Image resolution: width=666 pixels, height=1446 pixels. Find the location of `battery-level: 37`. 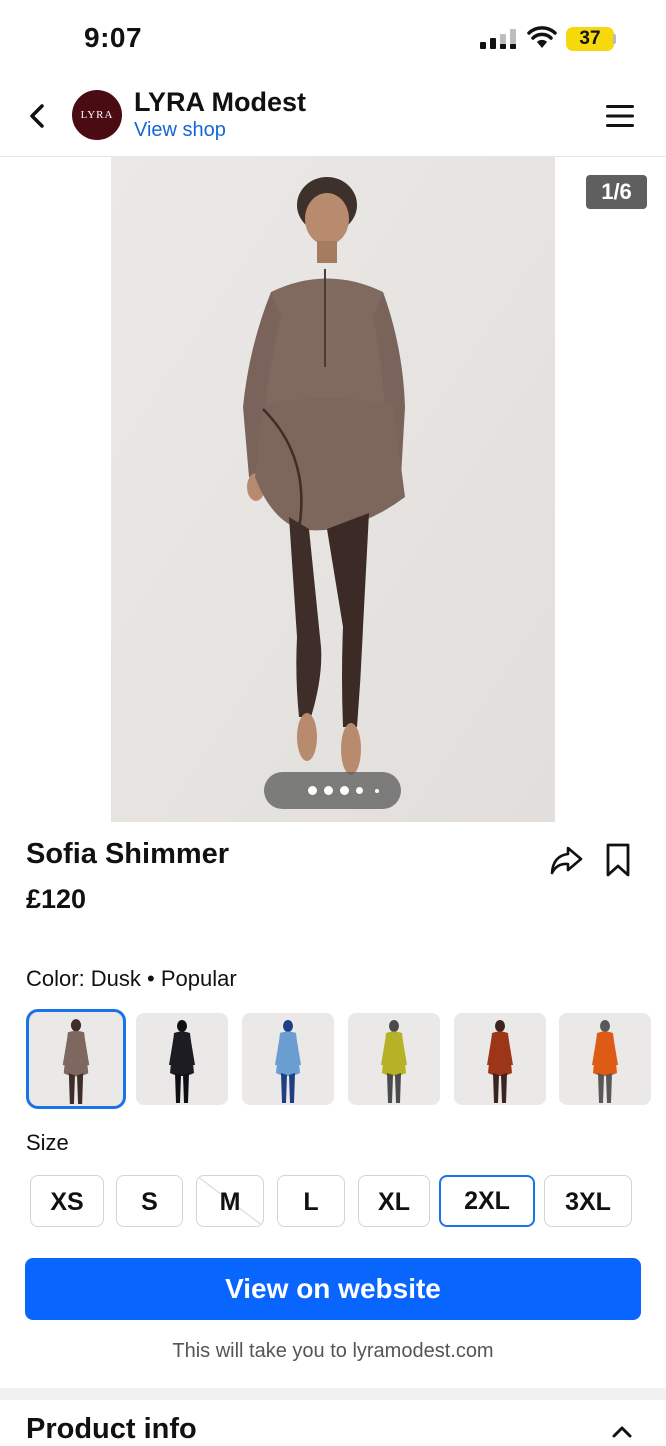

battery-level: 37 is located at coordinates (590, 38).